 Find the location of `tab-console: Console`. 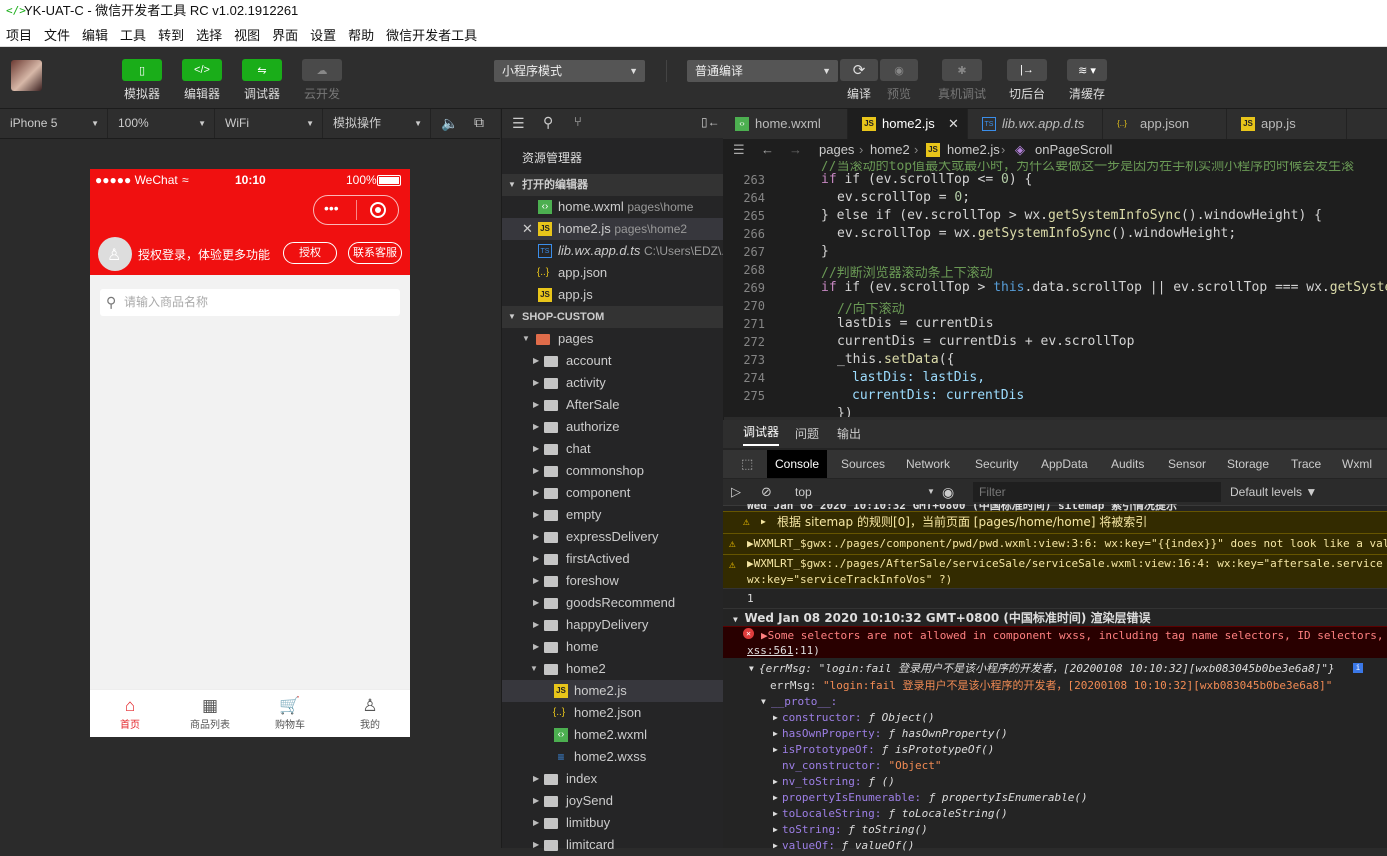

tab-console: Console is located at coordinates (797, 464).